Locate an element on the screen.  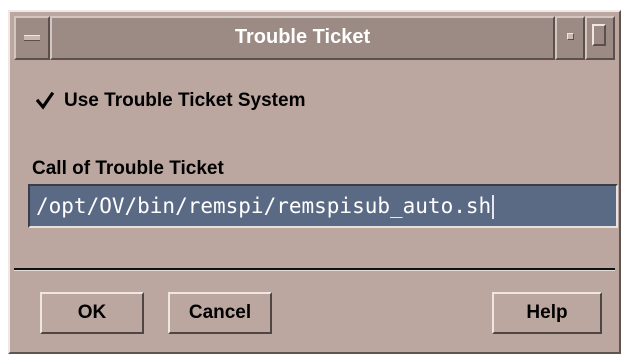
minimize-button is located at coordinates (570, 38).